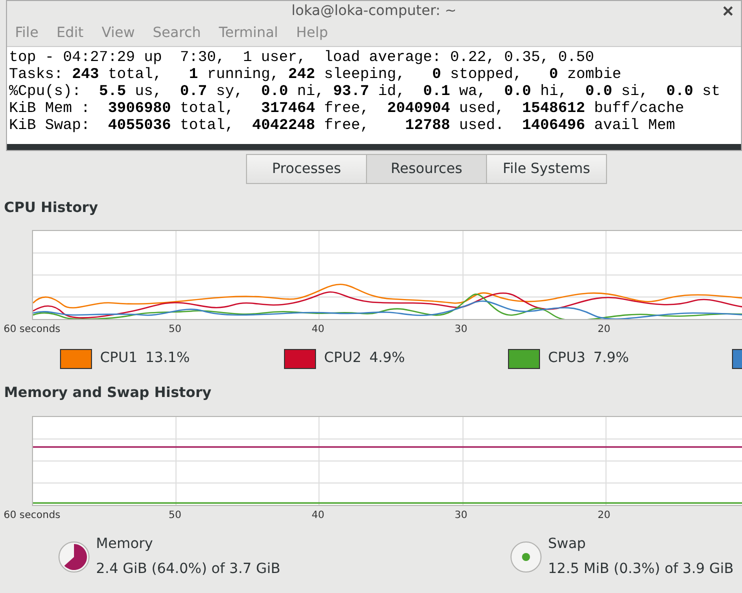 This screenshot has width=742, height=593. I want to click on section-title: CPU History, so click(51, 208).